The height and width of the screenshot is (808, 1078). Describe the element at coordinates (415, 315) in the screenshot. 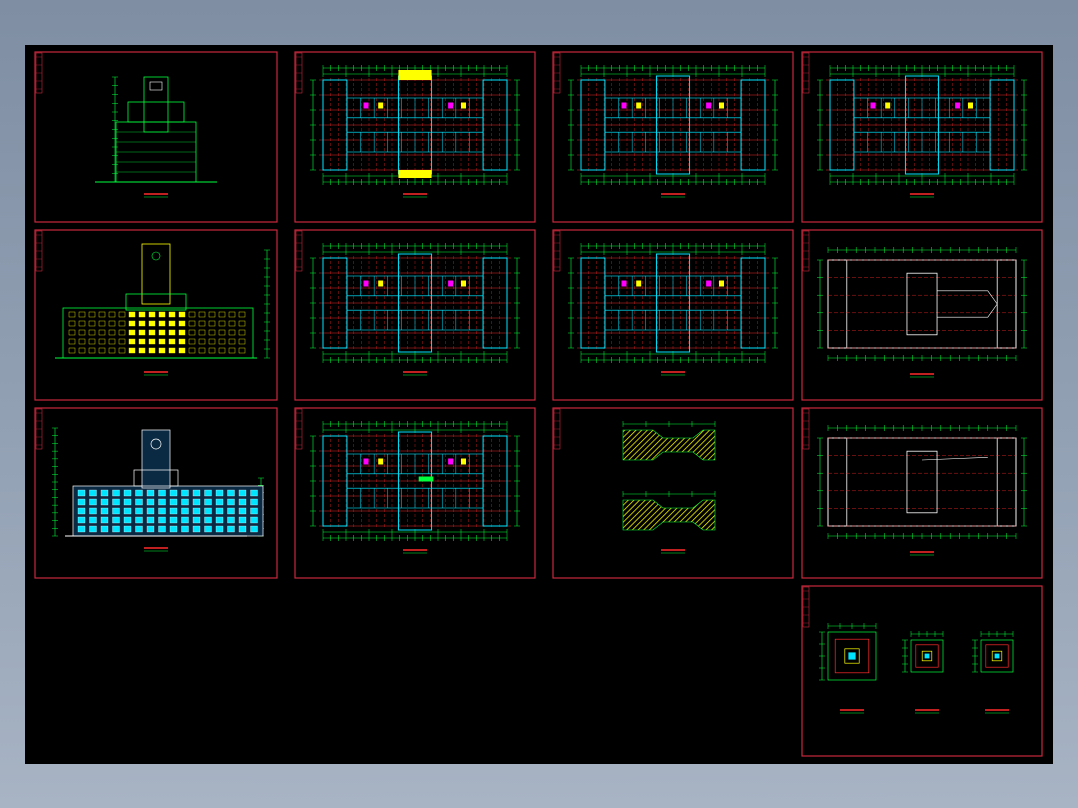

I see `drawing-sheet-s6` at that location.